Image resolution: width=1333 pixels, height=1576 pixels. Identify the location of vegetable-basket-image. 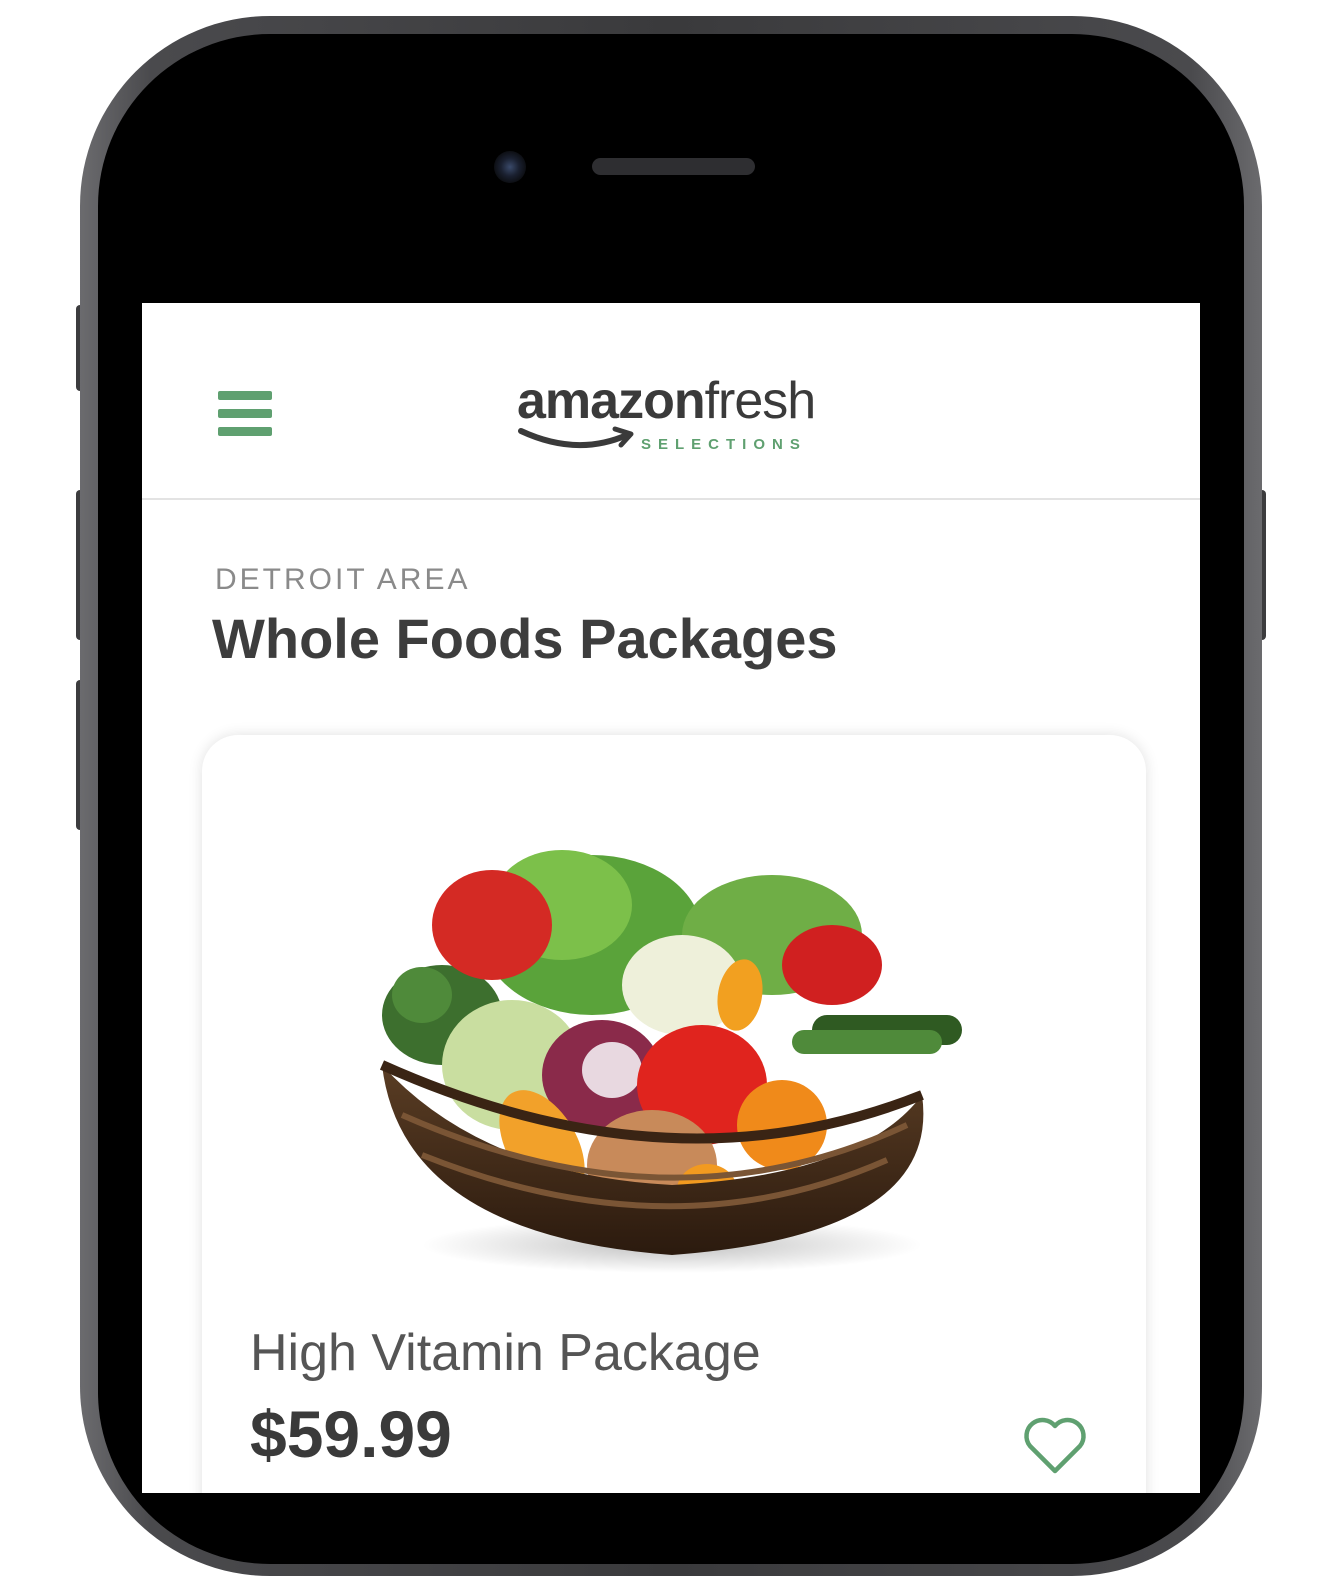
(670, 1061).